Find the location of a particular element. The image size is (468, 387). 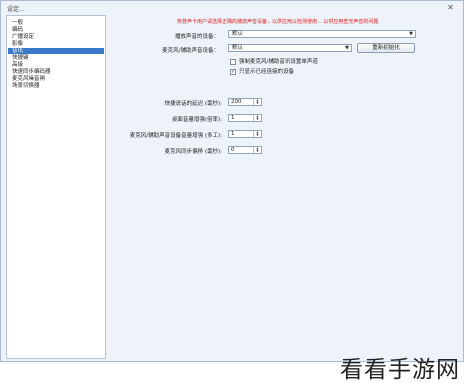

only-connected-checkbox-row: ✓ 只显示已经连接的设备 is located at coordinates (300, 72).